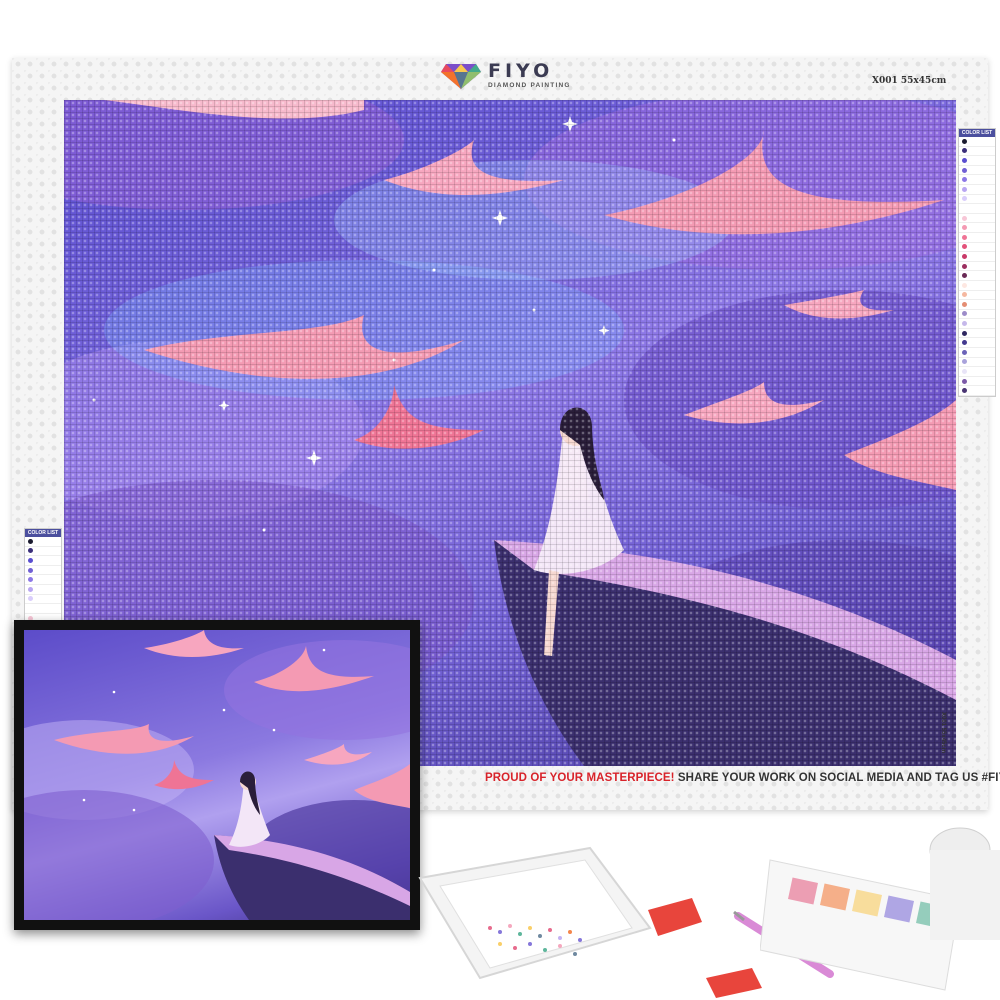 This screenshot has width=1000, height=1000. What do you see at coordinates (977, 133) in the screenshot?
I see `color-list-title: COLOR LIST` at bounding box center [977, 133].